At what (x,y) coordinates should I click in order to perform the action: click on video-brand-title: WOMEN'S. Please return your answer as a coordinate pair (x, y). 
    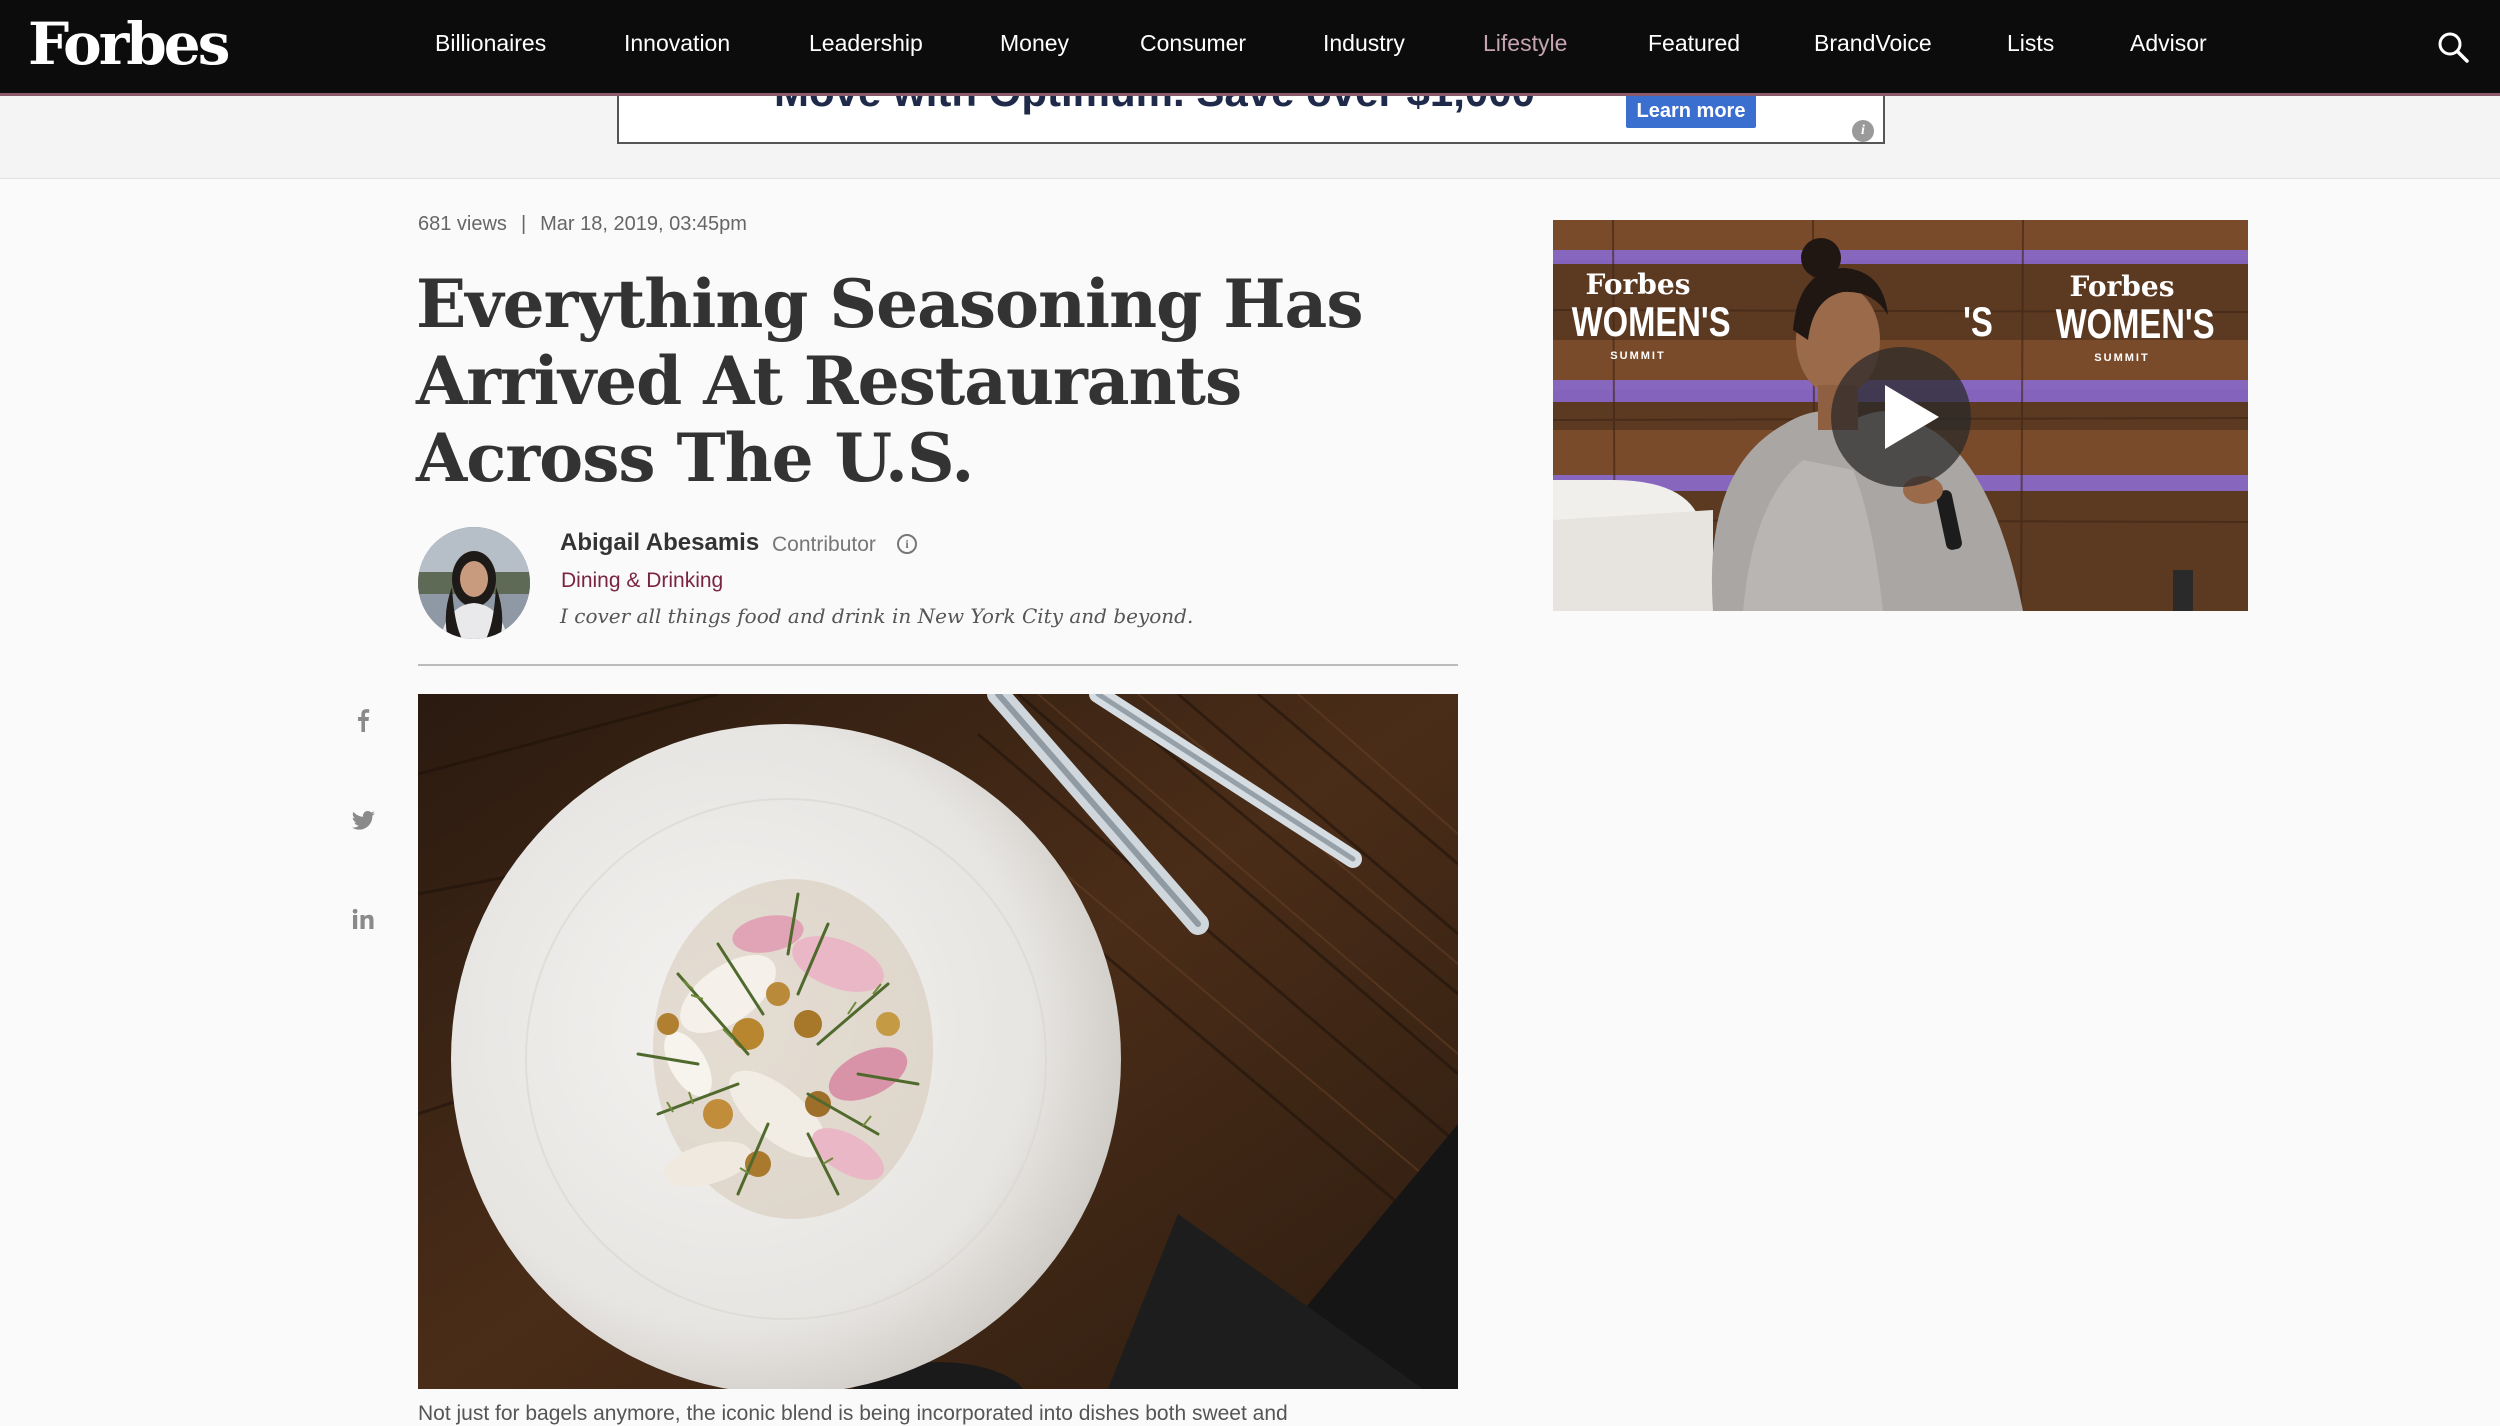
    Looking at the image, I should click on (1651, 321).